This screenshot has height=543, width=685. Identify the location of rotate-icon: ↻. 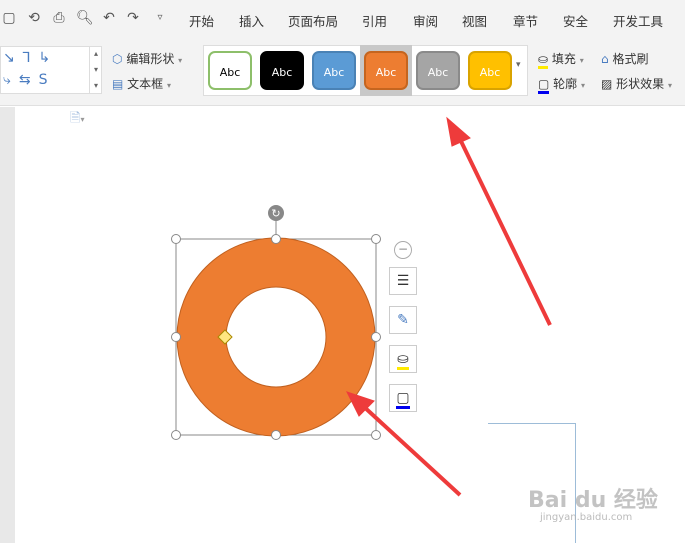
(275, 213).